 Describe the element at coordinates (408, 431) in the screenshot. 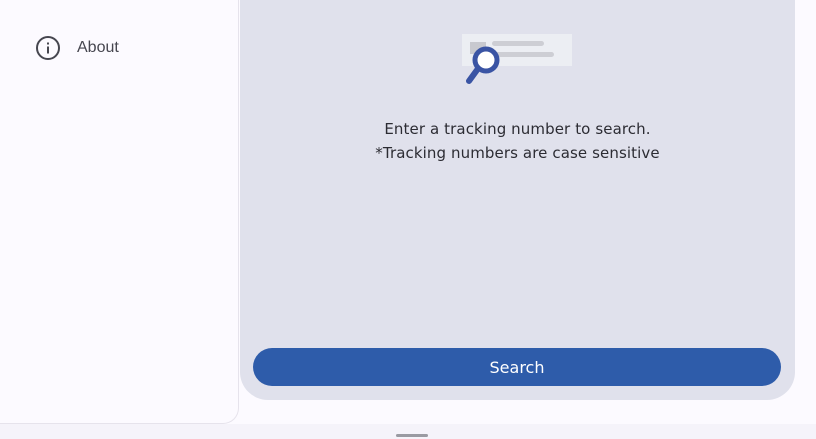

I see `bottom-bar` at that location.